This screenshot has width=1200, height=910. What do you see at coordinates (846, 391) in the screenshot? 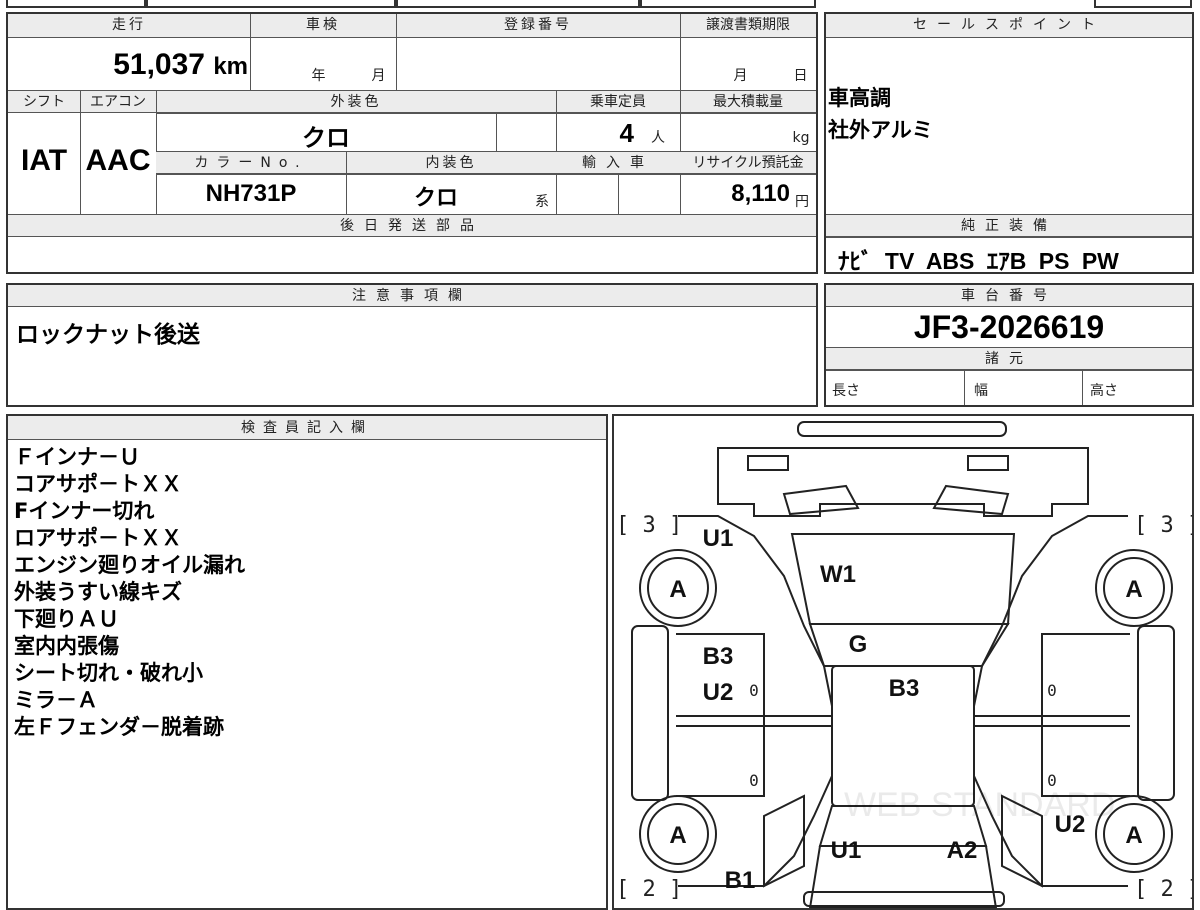
I see `spec-length: 長さ` at bounding box center [846, 391].